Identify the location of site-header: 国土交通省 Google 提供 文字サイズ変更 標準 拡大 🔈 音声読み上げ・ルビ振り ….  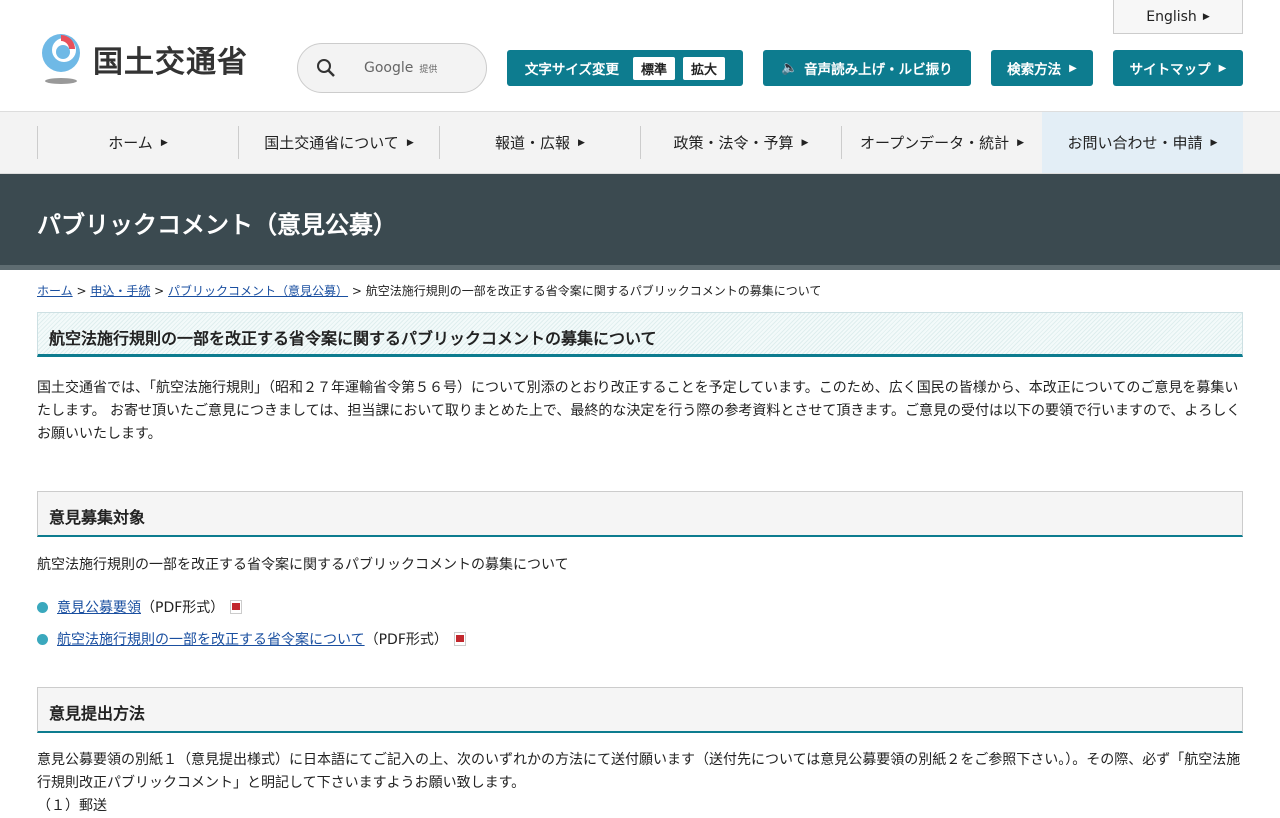
(640, 56).